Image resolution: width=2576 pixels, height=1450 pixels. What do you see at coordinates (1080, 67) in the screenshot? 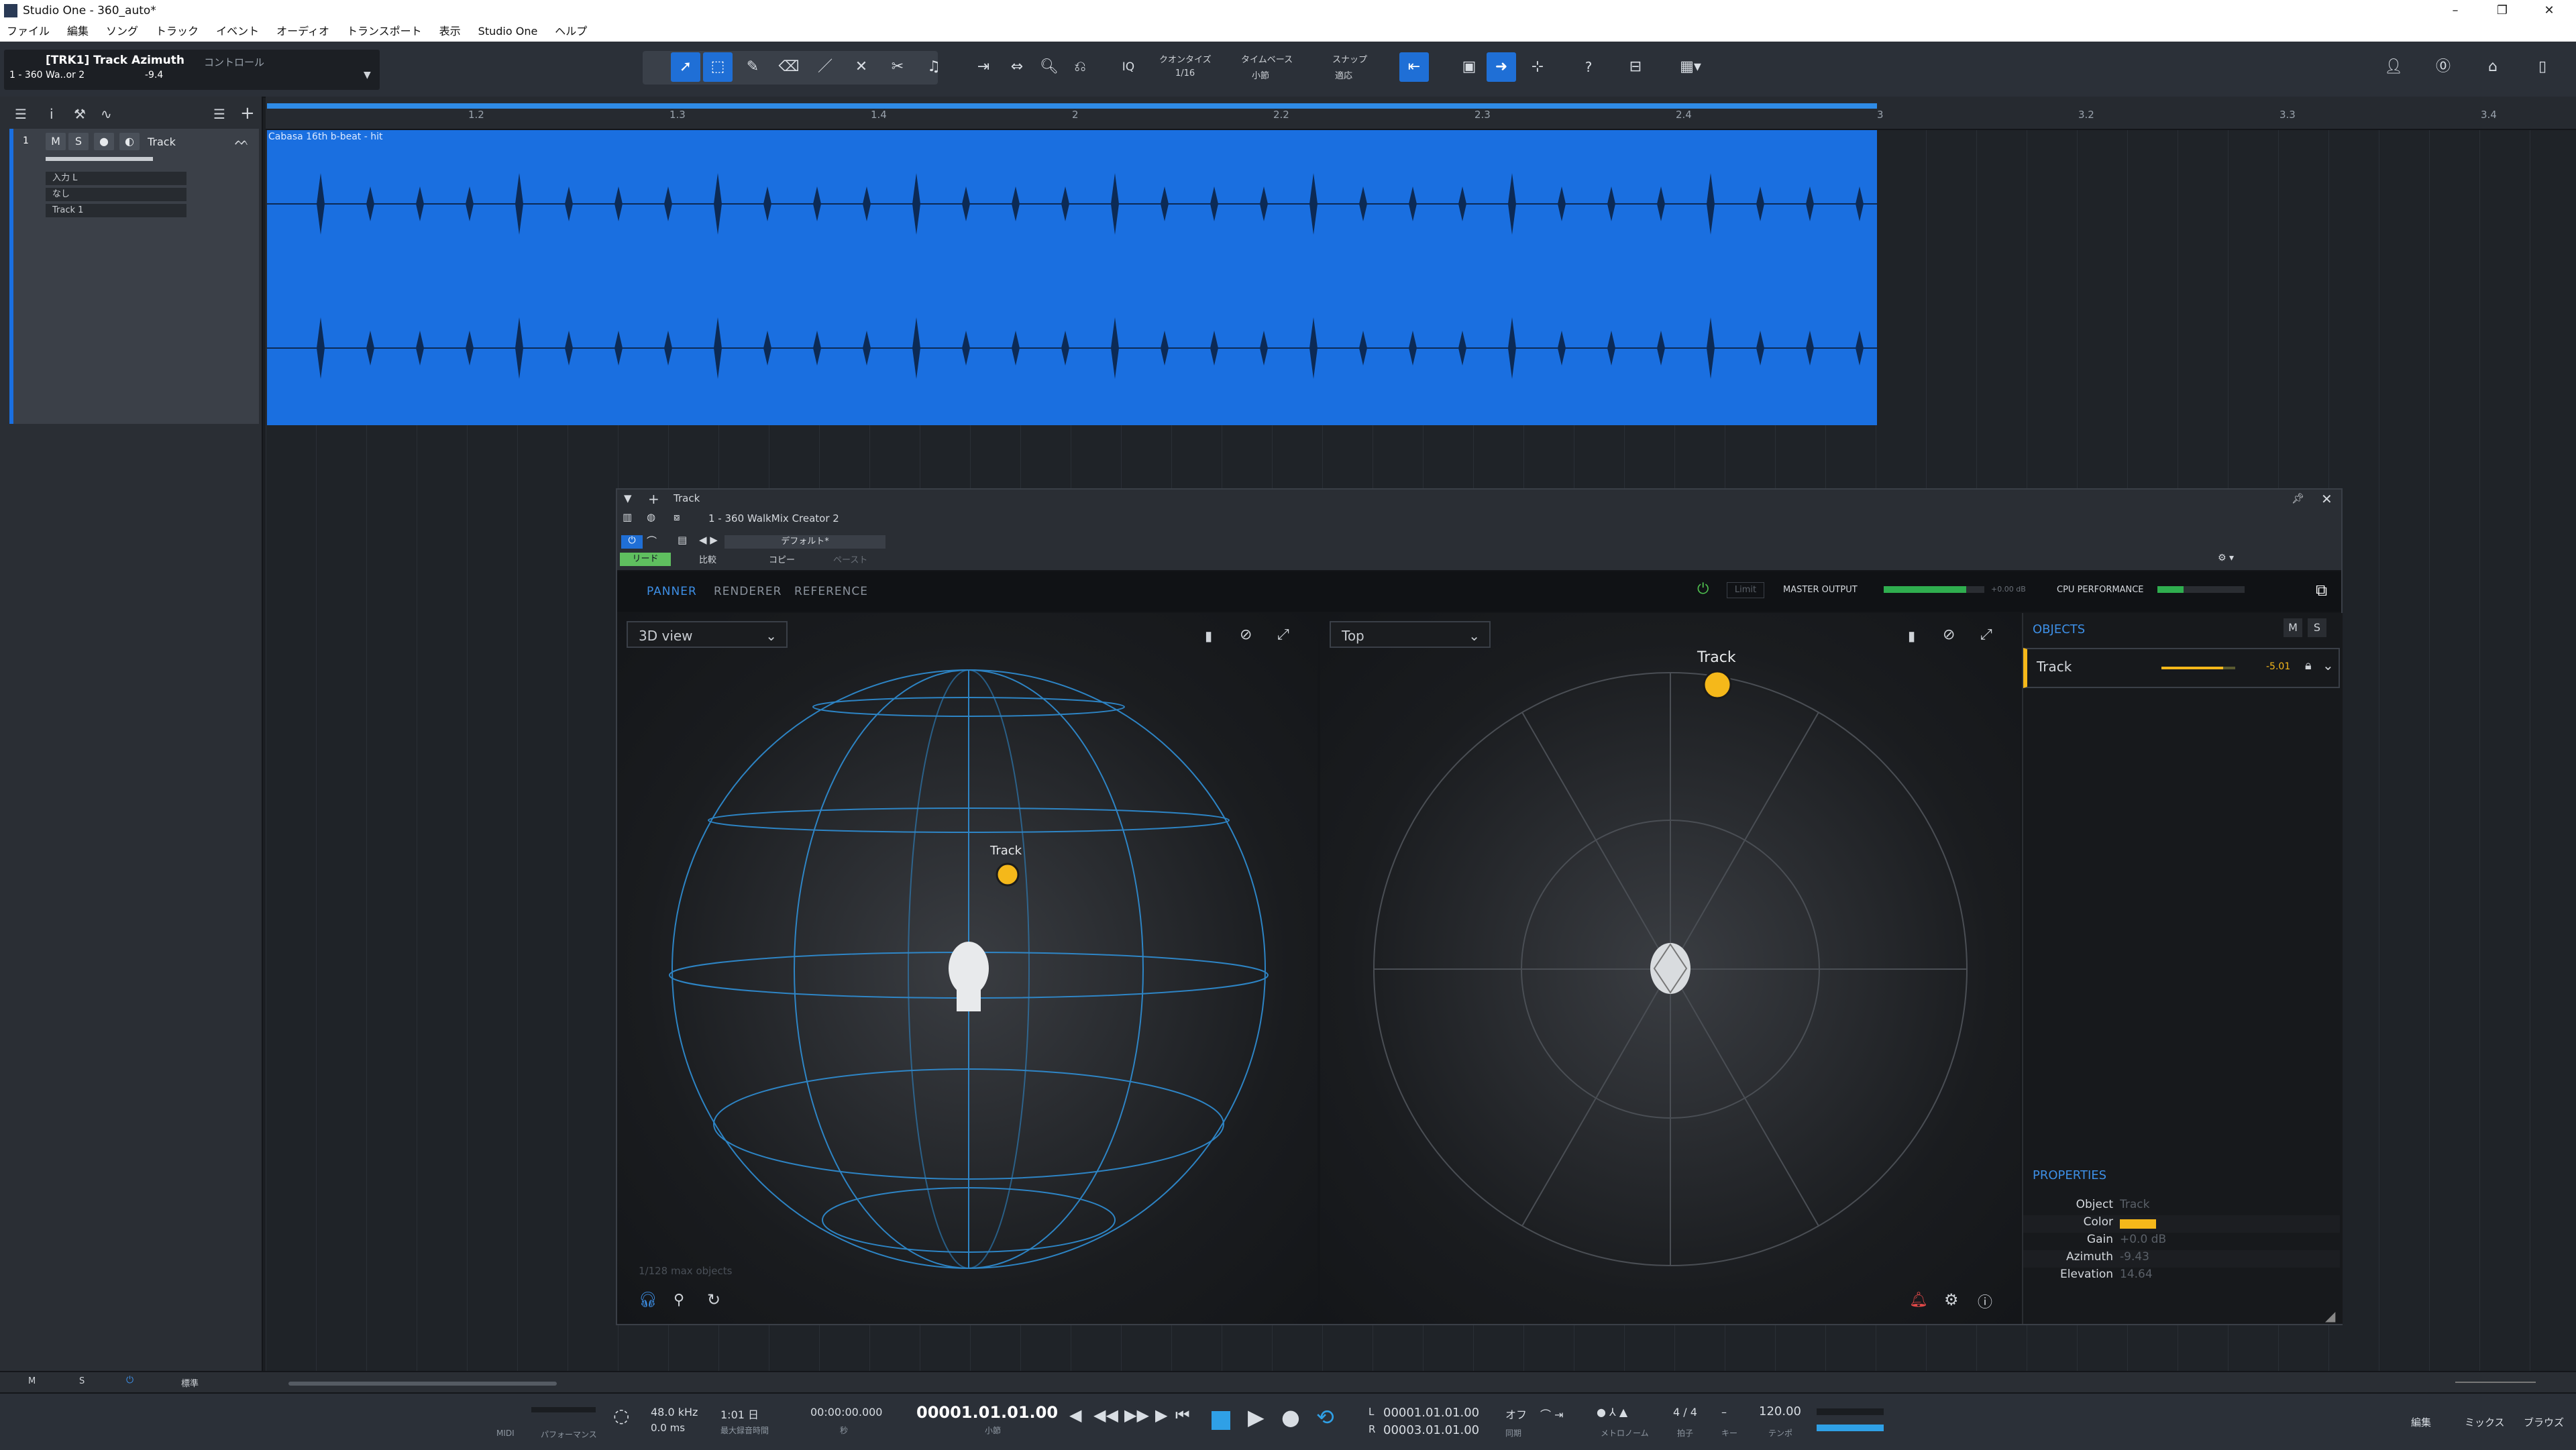
I see `transform-tool-icon: ⎌` at bounding box center [1080, 67].